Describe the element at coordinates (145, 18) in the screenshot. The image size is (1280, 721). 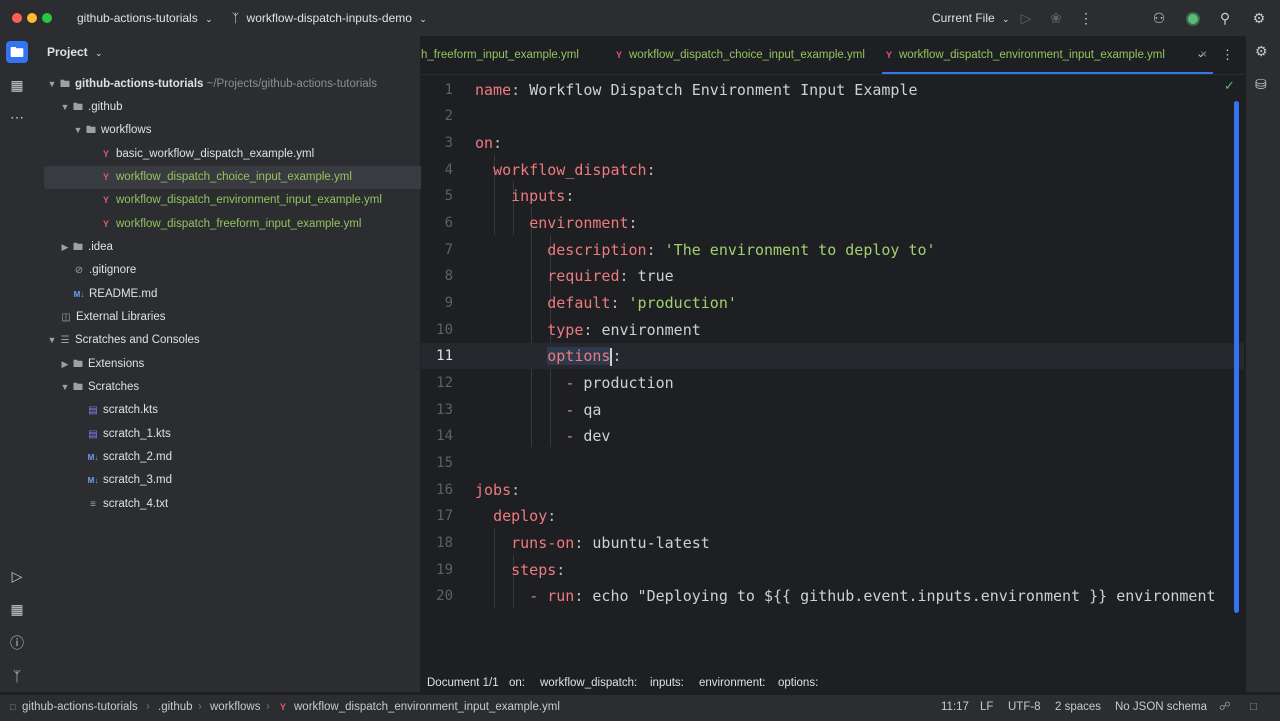
I see `project-switcher: github-actions-tutorials ⌄` at that location.